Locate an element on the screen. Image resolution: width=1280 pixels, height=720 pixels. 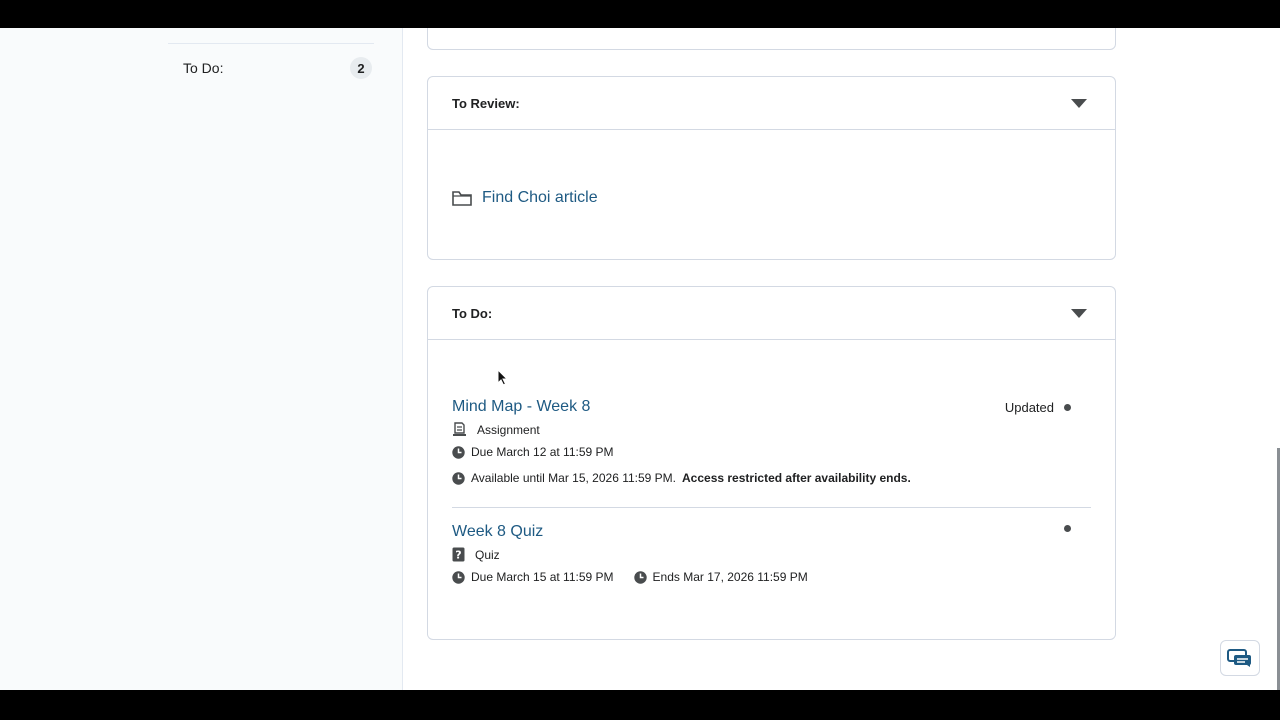
to-do-title: To Do: is located at coordinates (472, 313).